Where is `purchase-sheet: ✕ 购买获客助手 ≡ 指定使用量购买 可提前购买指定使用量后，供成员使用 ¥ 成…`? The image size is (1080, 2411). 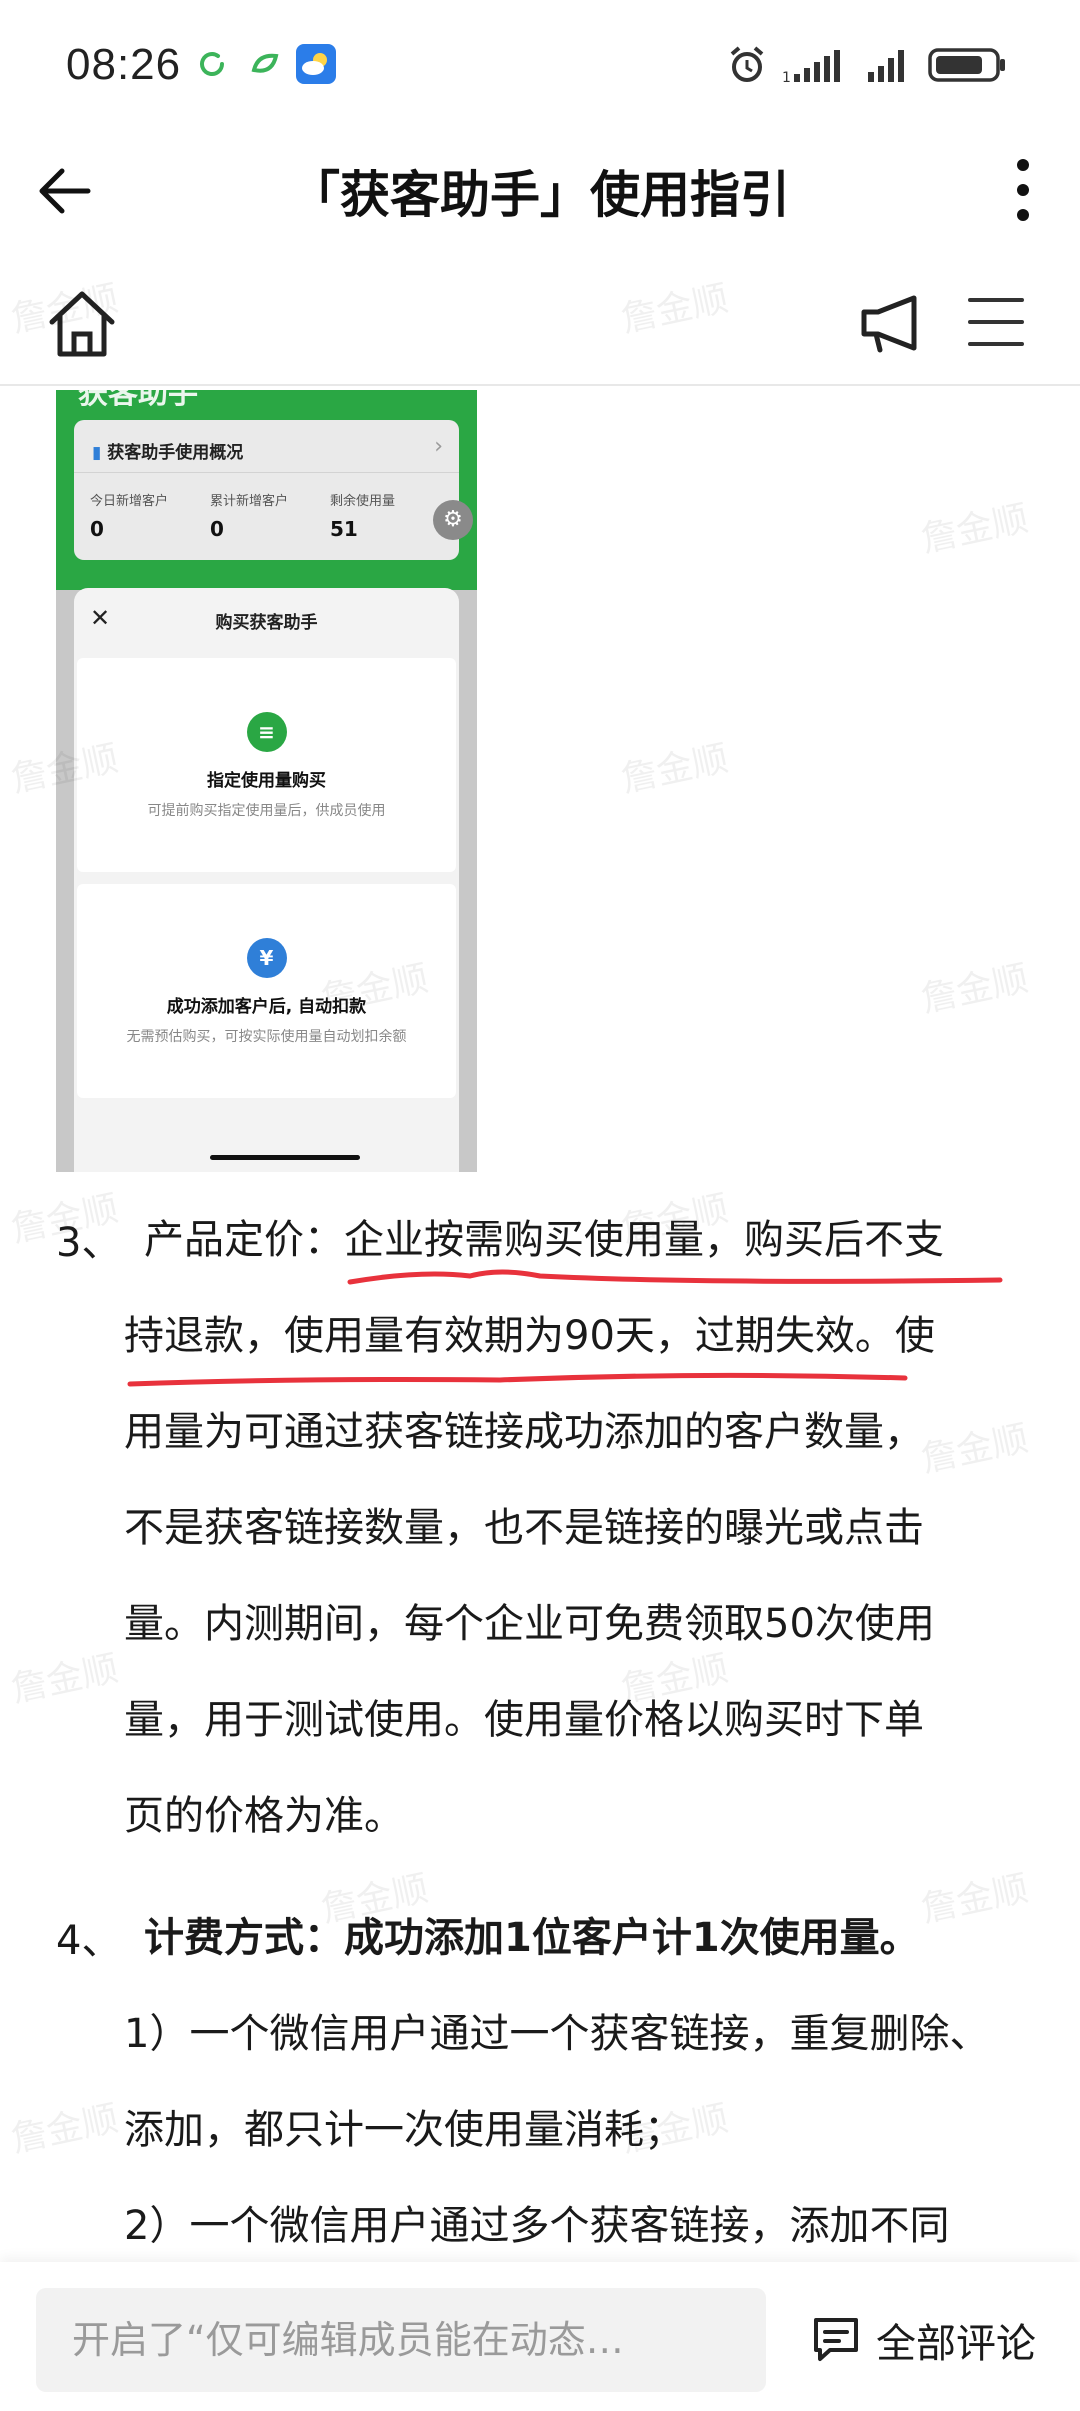
purchase-sheet: ✕ 购买获客助手 ≡ 指定使用量购买 可提前购买指定使用量后，供成员使用 ¥ 成… is located at coordinates (266, 880).